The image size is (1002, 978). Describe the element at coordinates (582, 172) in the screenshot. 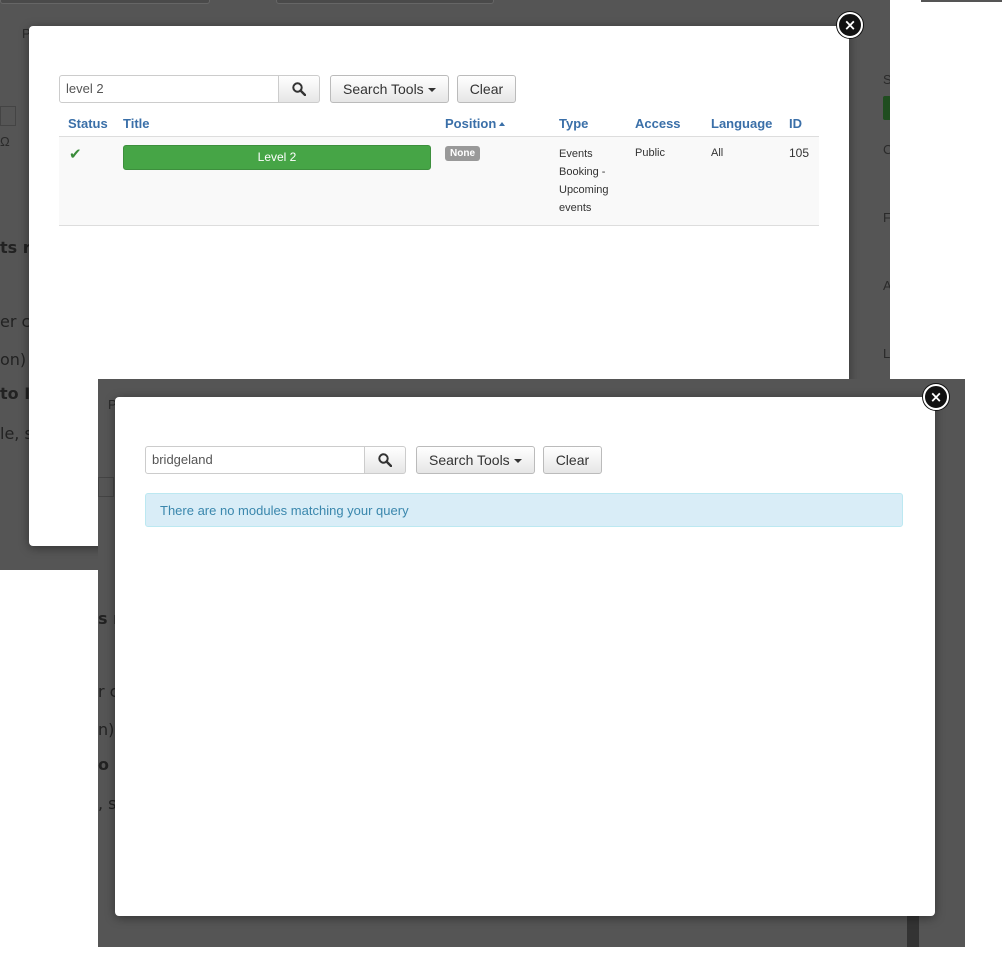

I see `type-line: Booking -` at that location.